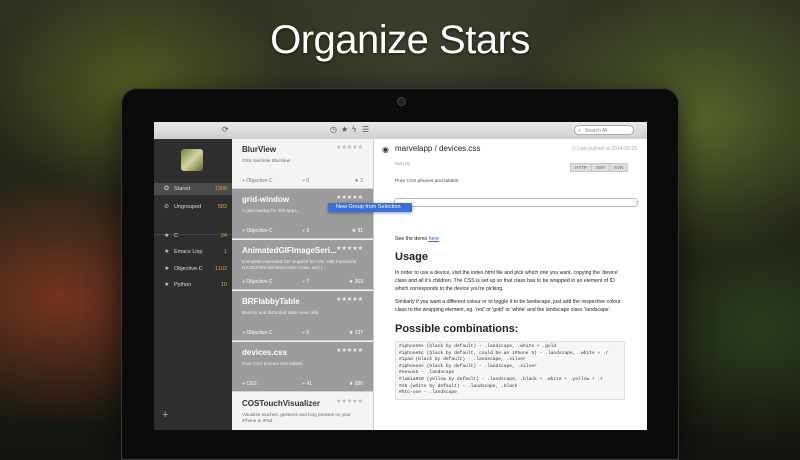 This screenshot has height=460, width=800. What do you see at coordinates (510, 239) in the screenshot?
I see `demo-line: See the demo here` at bounding box center [510, 239].